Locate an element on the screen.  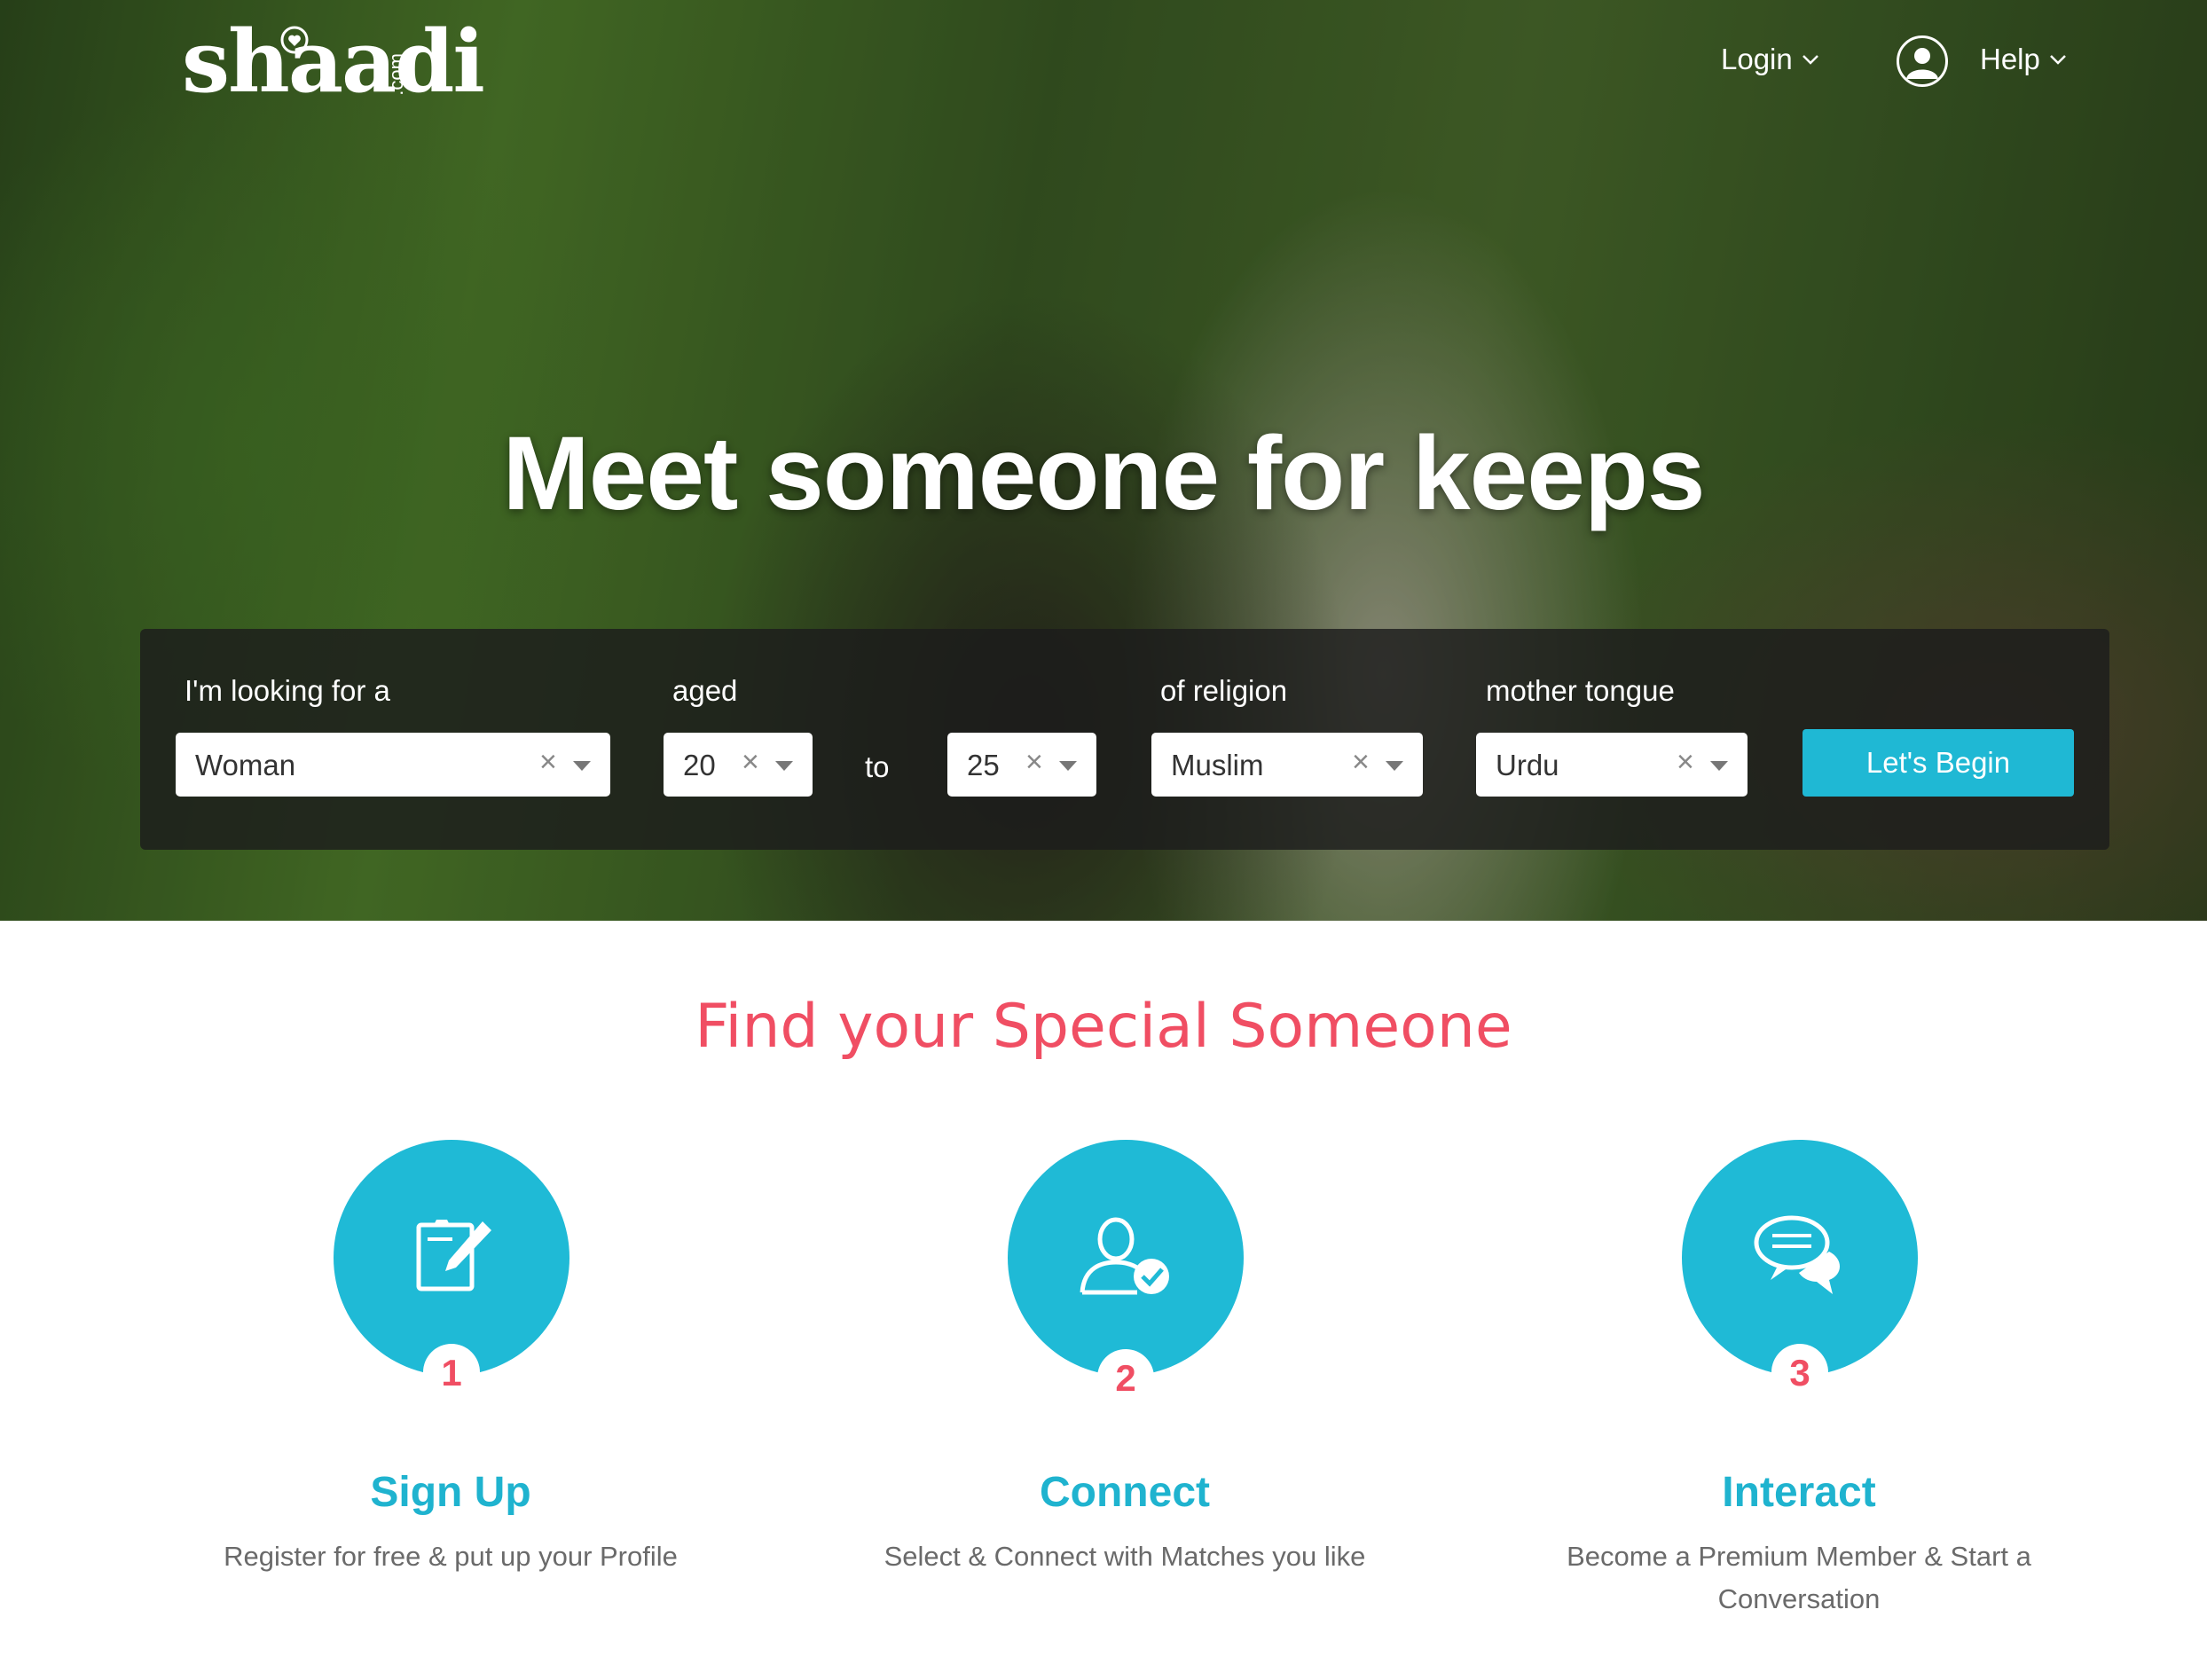
step-2-title: Connect is located at coordinates (1125, 1492).